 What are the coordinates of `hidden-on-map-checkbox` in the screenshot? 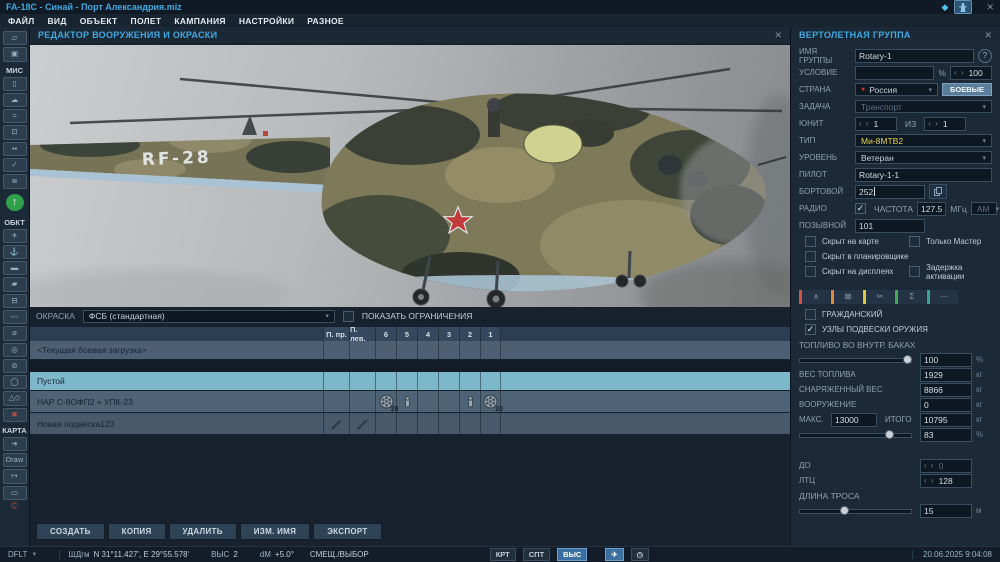 It's located at (810, 241).